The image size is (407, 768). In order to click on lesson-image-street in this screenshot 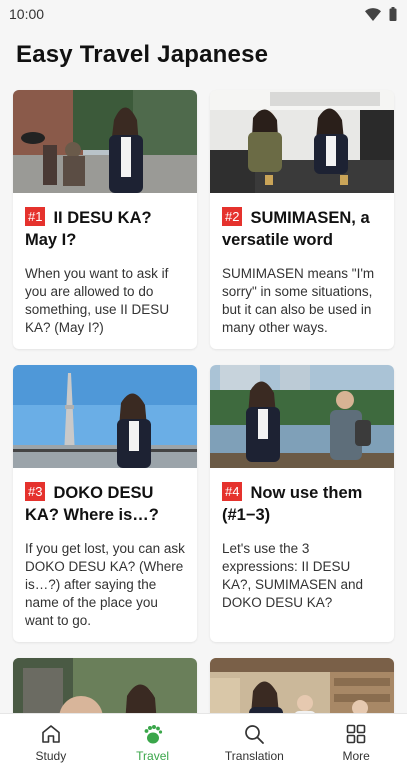, I will do `click(105, 141)`.